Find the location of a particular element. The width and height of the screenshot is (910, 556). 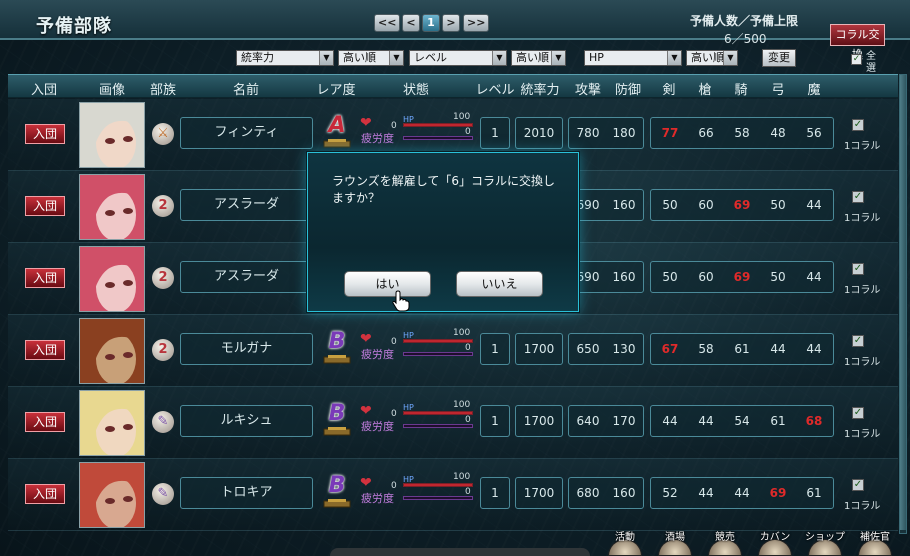

sort-key-2-select: レベル ▼ is located at coordinates (458, 58).